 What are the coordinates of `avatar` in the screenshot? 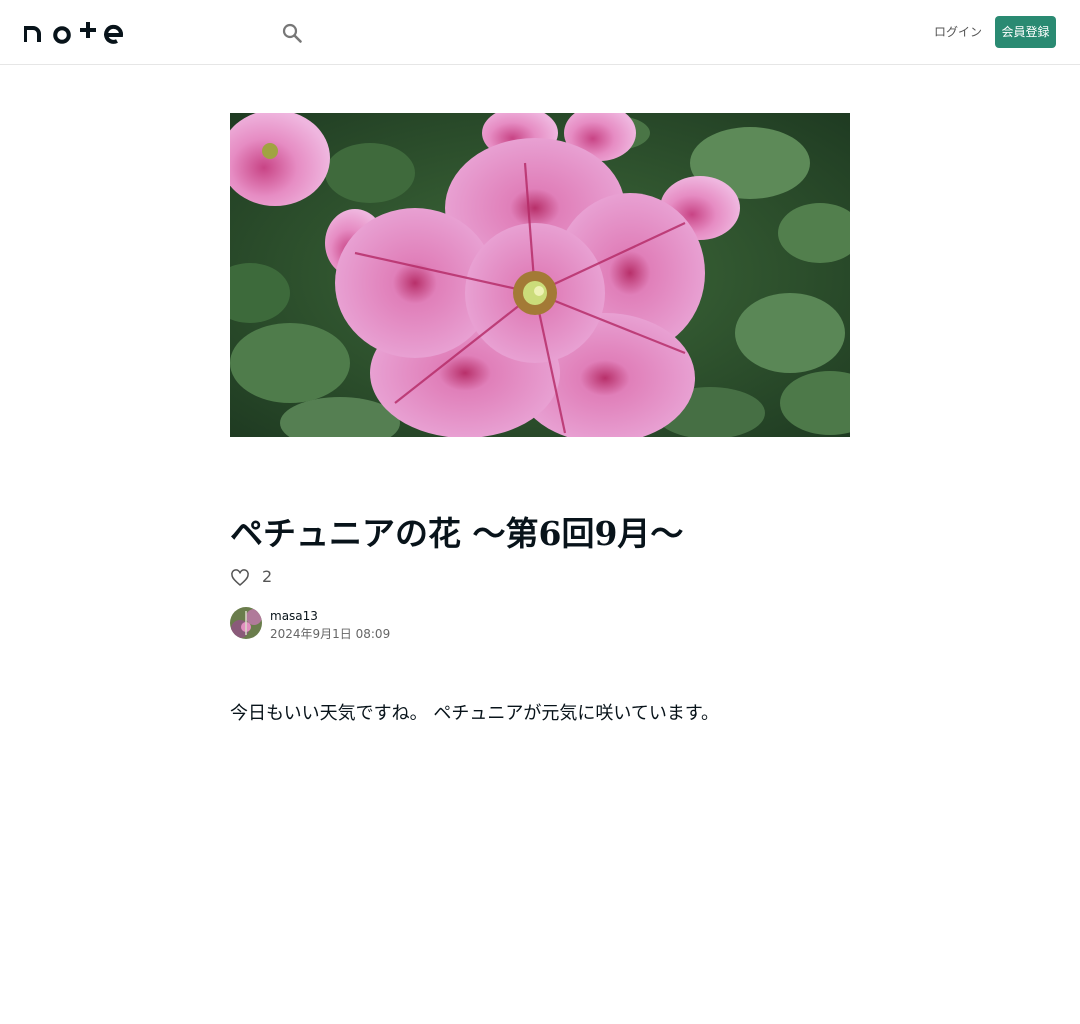 It's located at (246, 623).